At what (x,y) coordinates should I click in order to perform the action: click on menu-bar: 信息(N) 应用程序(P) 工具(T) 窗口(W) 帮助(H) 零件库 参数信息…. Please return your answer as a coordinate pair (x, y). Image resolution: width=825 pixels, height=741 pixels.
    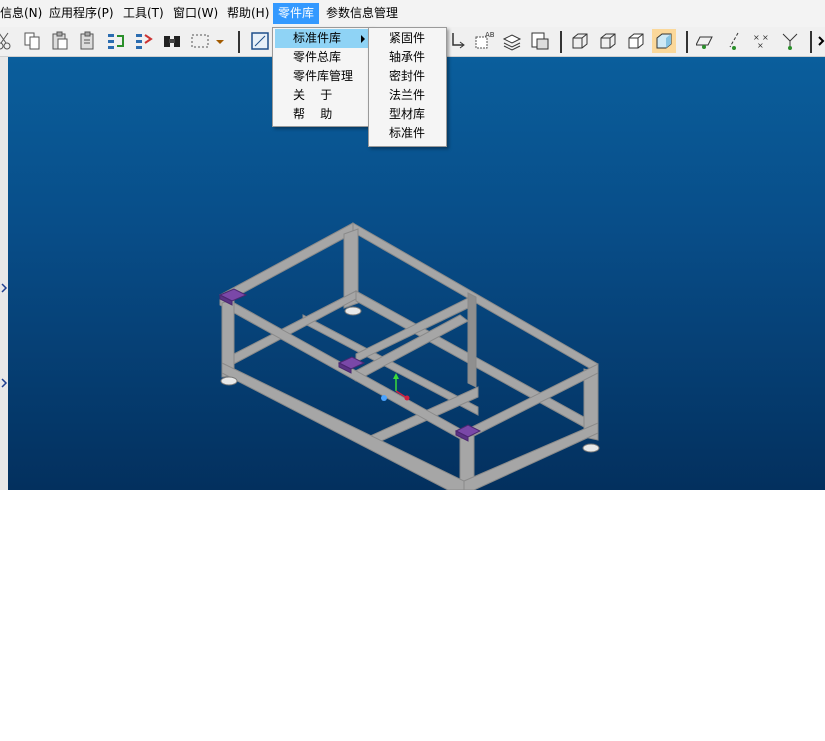
    Looking at the image, I should click on (412, 14).